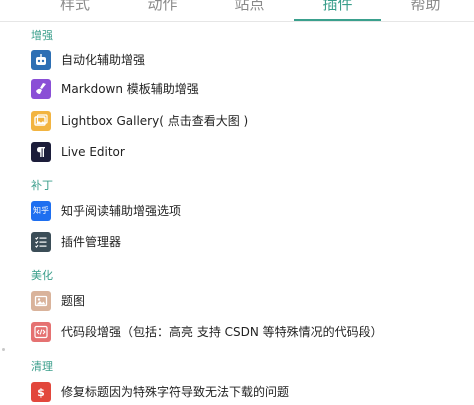 The height and width of the screenshot is (405, 474). I want to click on plugin-item-label: 代码段增强（包括：高亮 支持 CSDN 等特殊情况的代码段）, so click(222, 332).